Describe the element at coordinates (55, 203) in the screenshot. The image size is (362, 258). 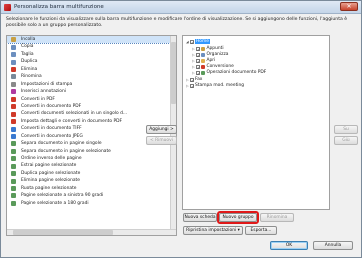
I see `function-label: Pagine selezionate a 180 gradi` at that location.